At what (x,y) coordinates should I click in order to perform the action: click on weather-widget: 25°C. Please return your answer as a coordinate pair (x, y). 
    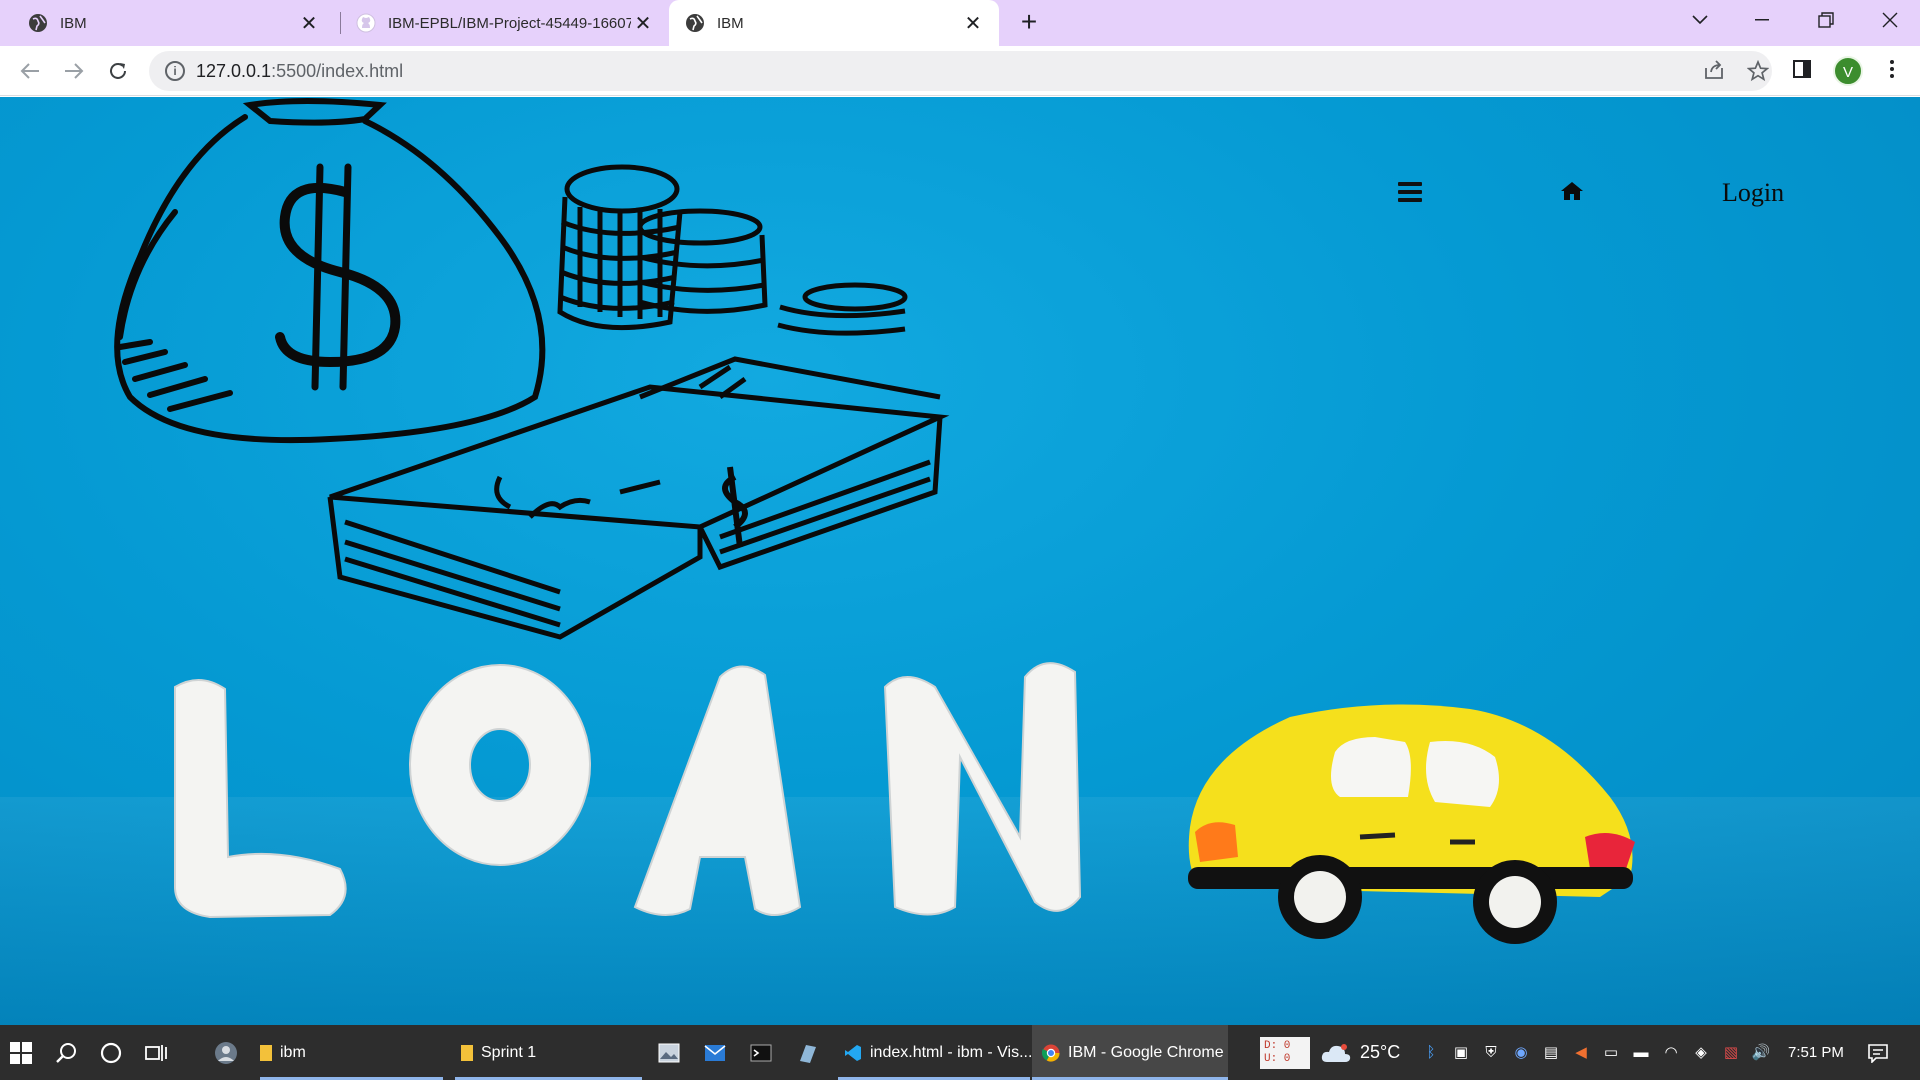
    Looking at the image, I should click on (1360, 1052).